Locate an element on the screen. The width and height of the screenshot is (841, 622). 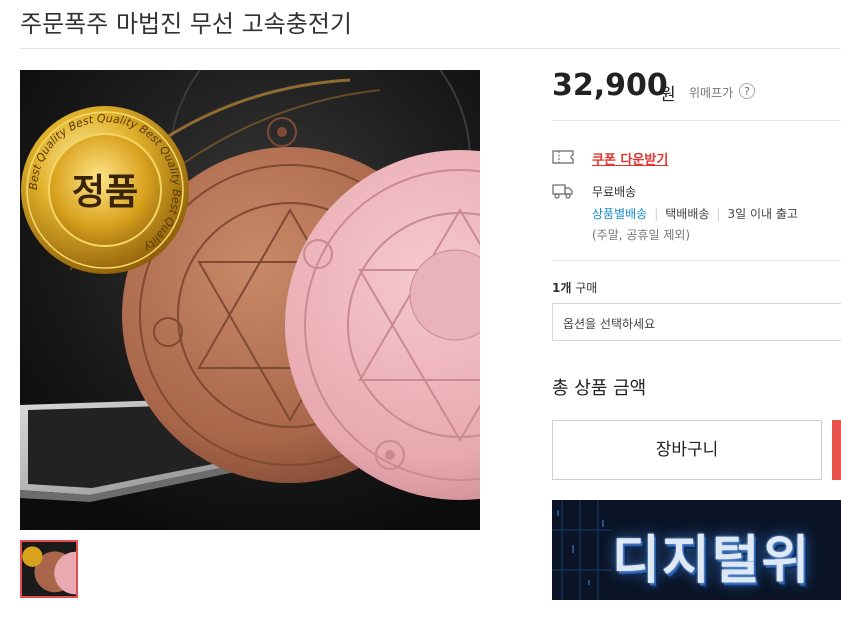
product-thumbnail is located at coordinates (49, 569).